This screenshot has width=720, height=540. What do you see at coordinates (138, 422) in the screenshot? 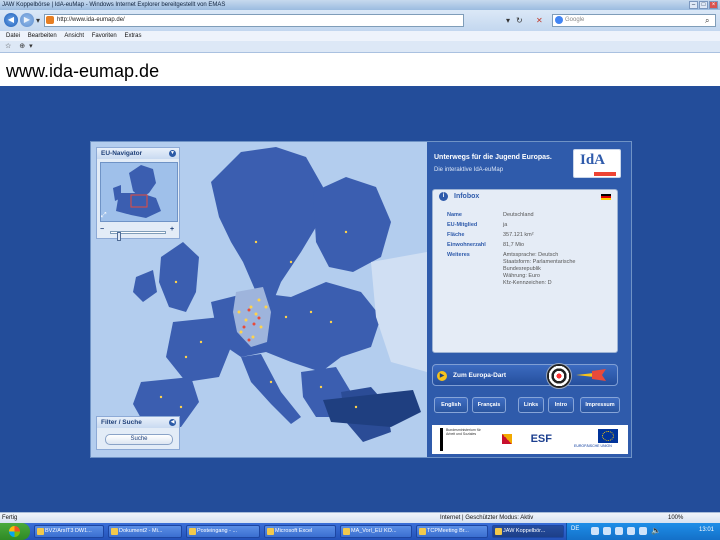
I see `filter-title: Filter / Suche` at bounding box center [138, 422].